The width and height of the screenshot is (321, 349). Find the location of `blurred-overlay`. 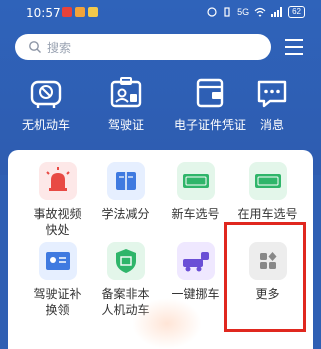

blurred-overlay is located at coordinates (167, 323).